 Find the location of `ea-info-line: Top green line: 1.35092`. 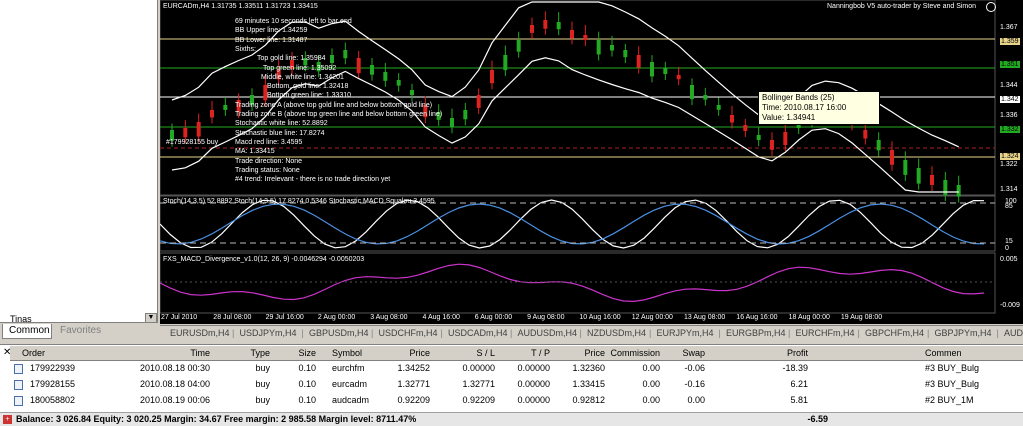

ea-info-line: Top green line: 1.35092 is located at coordinates (300, 68).